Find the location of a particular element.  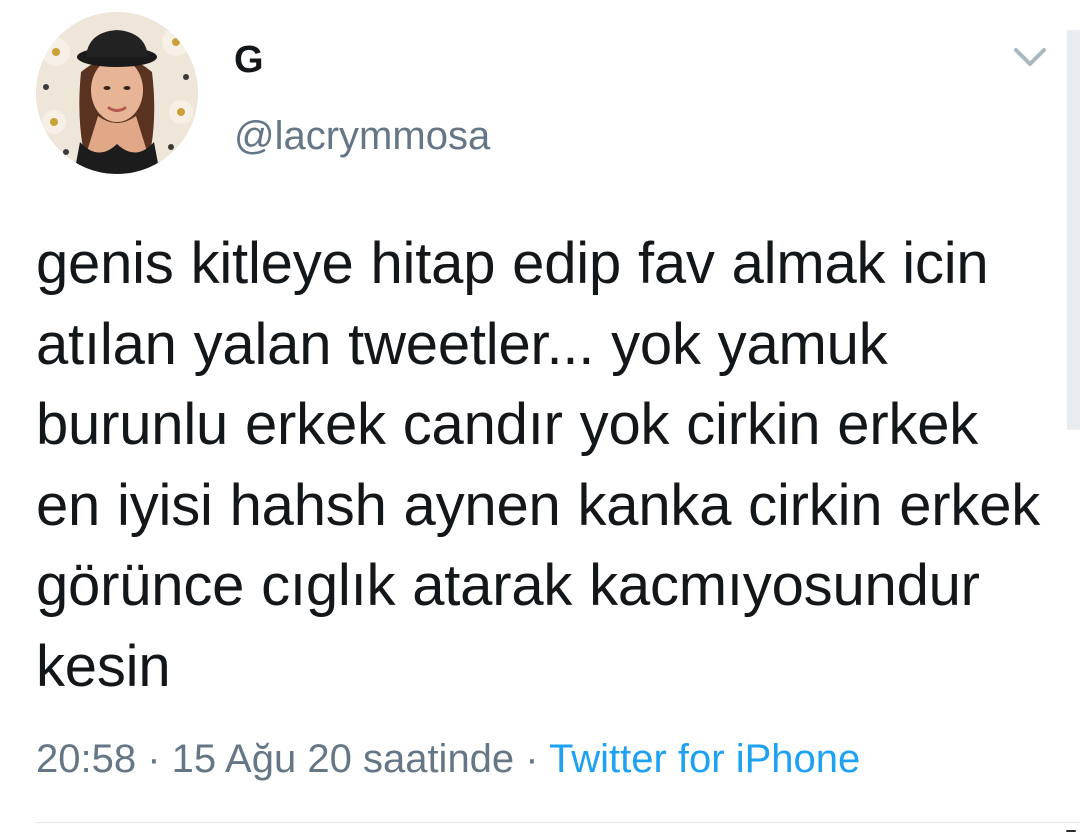

avatar-photo-icon is located at coordinates (117, 93).